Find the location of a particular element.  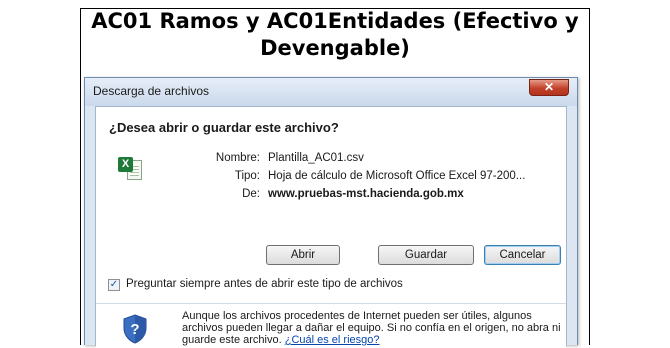

close-button: ✕ is located at coordinates (549, 87).